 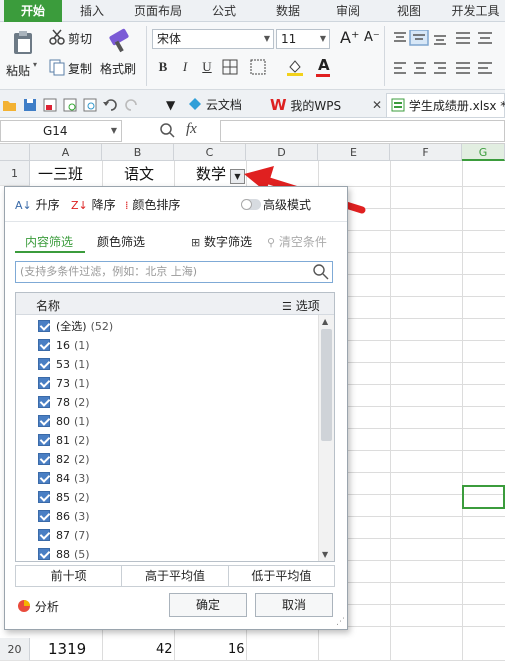 What do you see at coordinates (80, 68) in the screenshot?
I see `copy-button: 复制` at bounding box center [80, 68].